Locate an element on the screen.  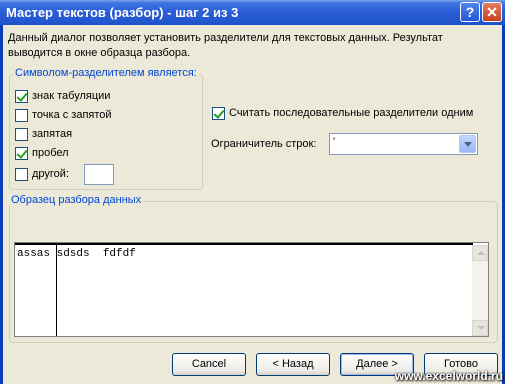
comma-label: запятая is located at coordinates (52, 134).